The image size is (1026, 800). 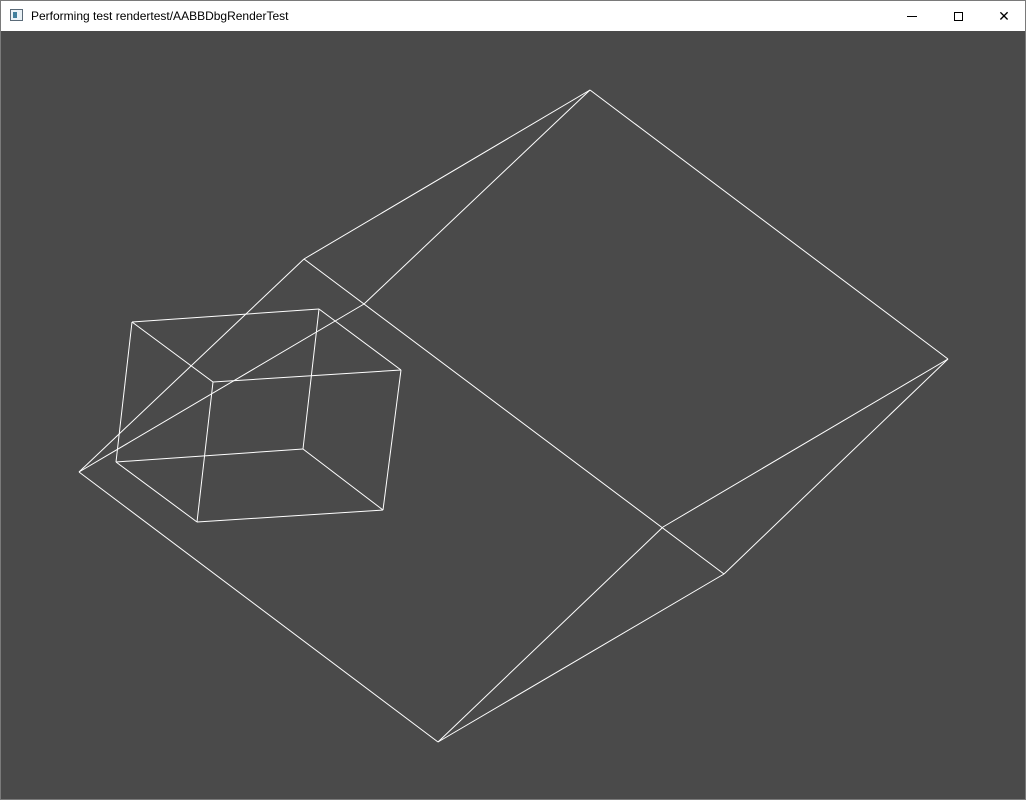 I want to click on close-icon: ✕, so click(x=1004, y=15).